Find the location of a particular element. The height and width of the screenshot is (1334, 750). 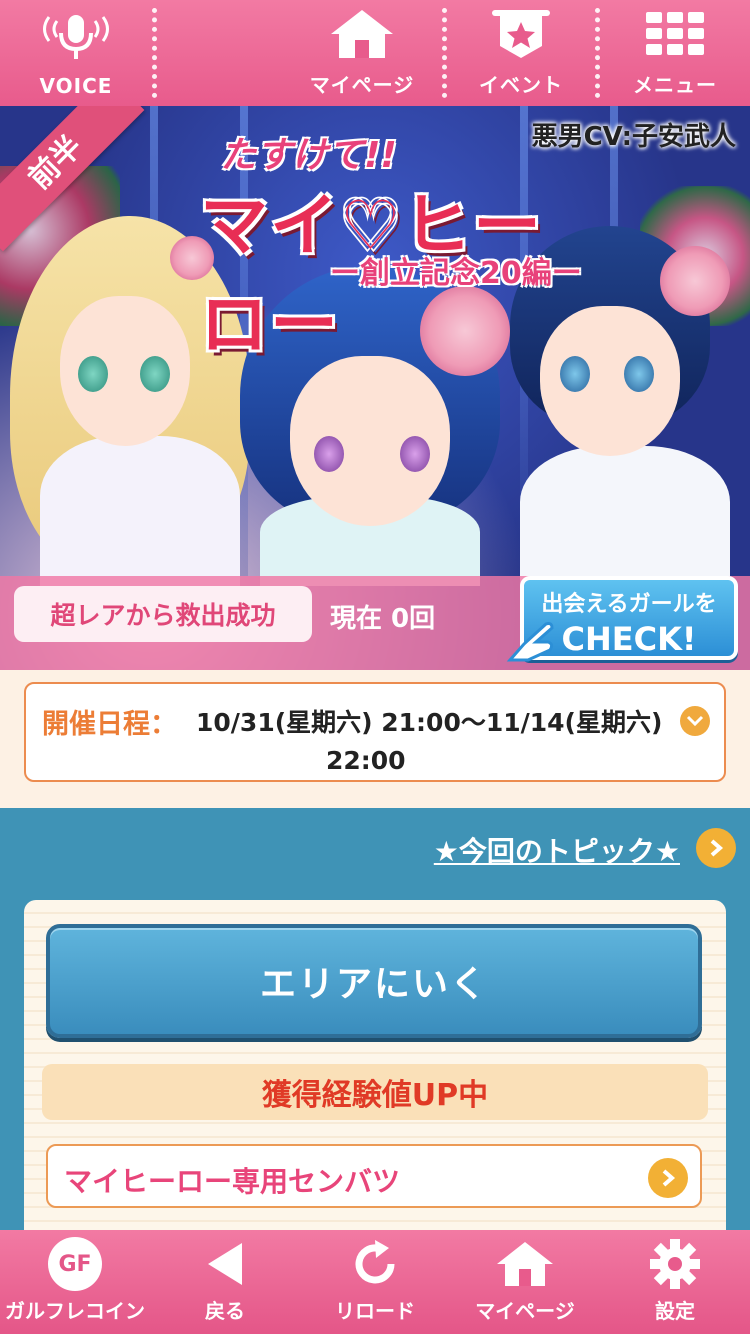

voice-button: VOICE is located at coordinates (76, 53).